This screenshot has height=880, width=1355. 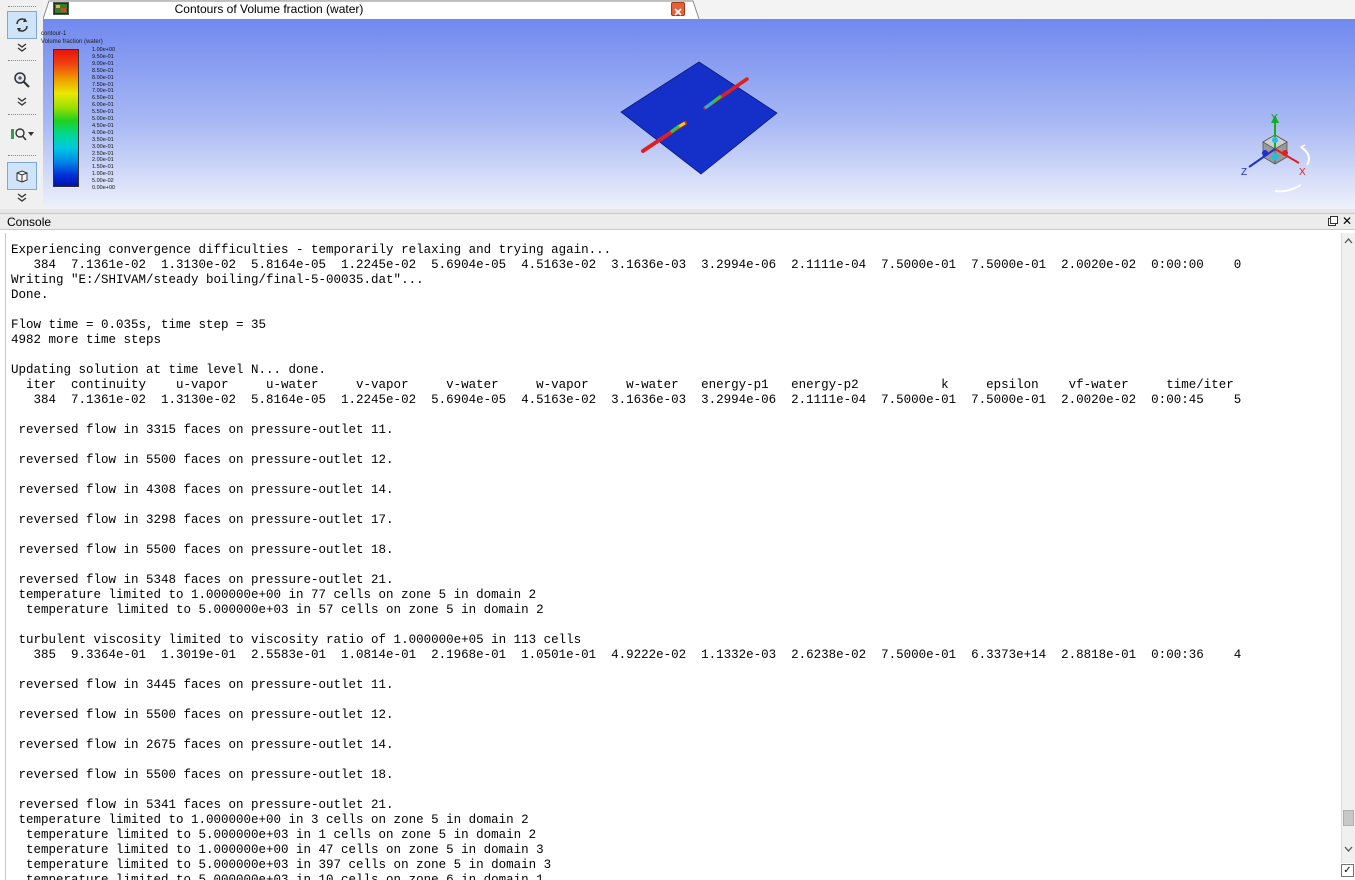 I want to click on graphics-tab-strip: Contours of Volume fraction (water), so click(x=699, y=9).